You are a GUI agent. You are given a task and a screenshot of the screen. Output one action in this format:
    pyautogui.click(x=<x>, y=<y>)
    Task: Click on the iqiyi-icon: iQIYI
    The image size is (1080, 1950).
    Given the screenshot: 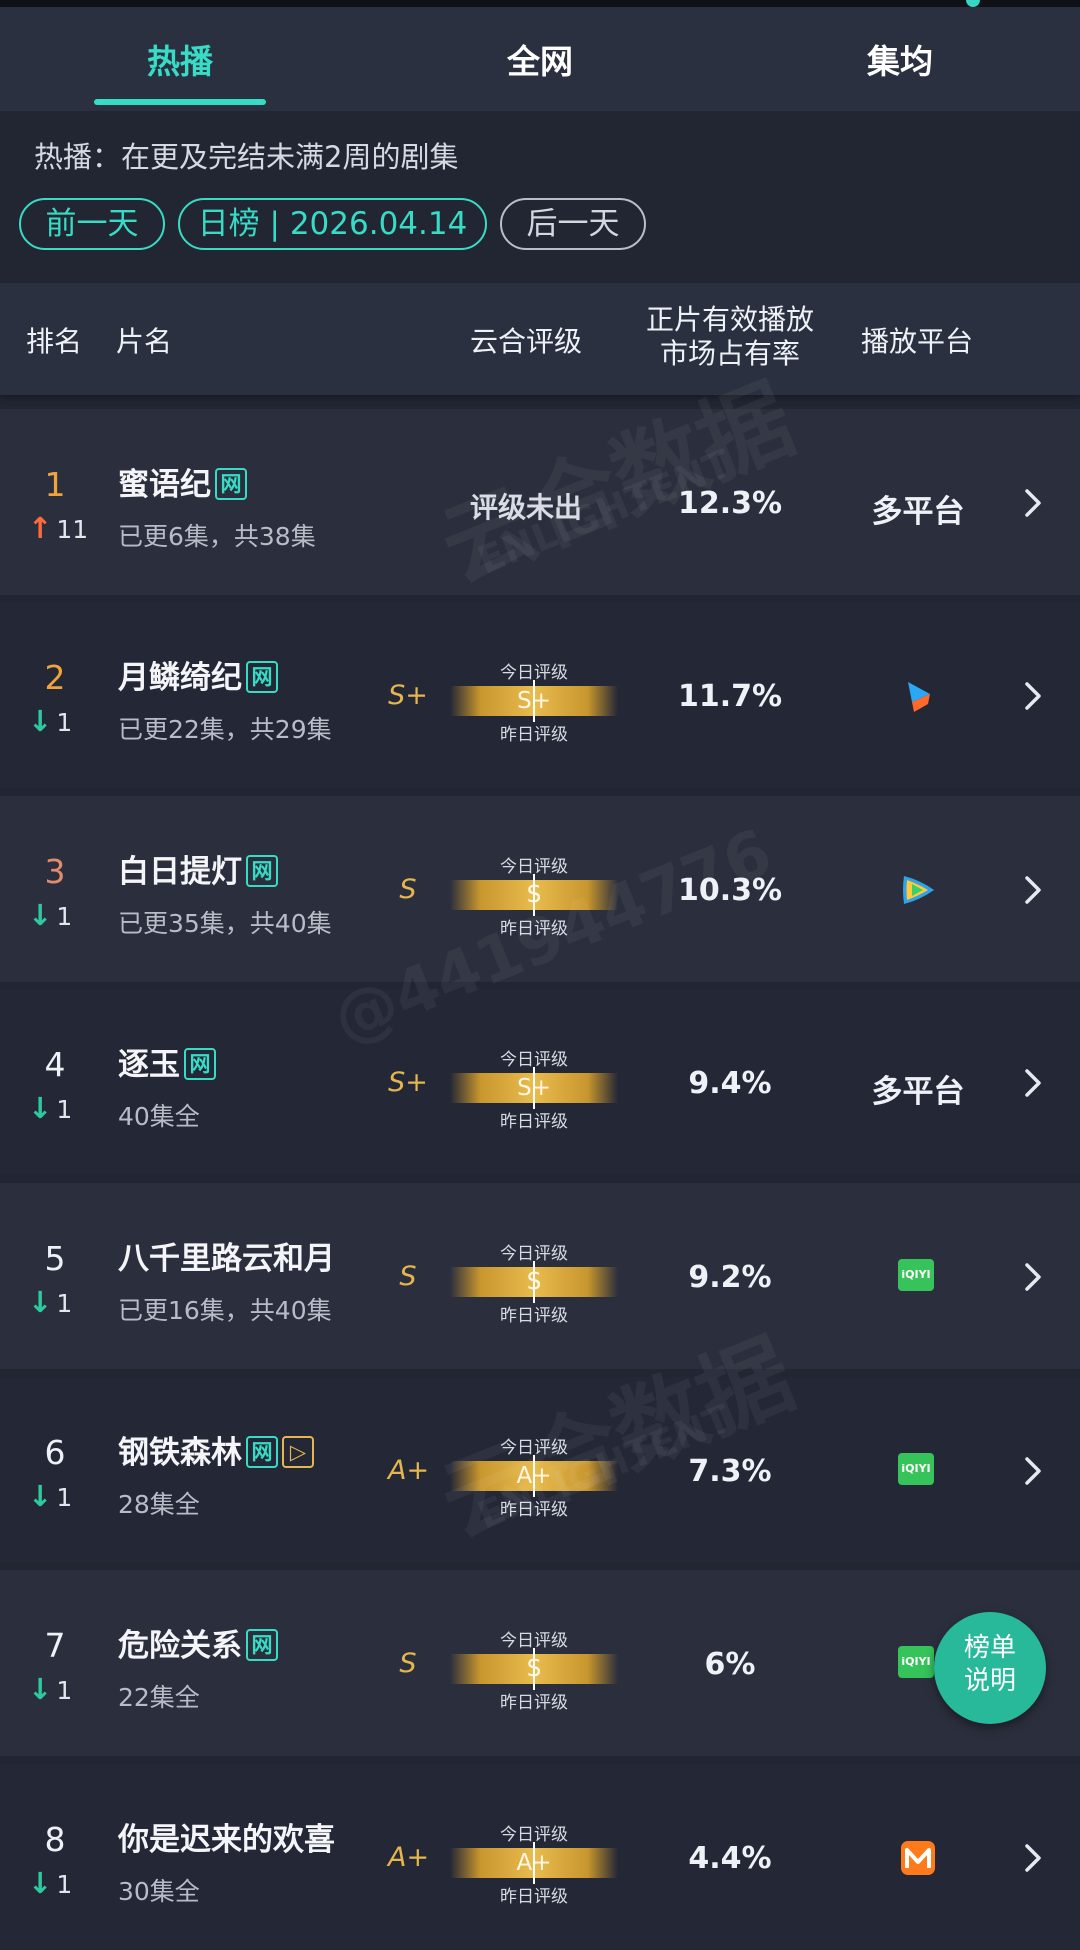 What is the action you would take?
    pyautogui.click(x=918, y=1664)
    